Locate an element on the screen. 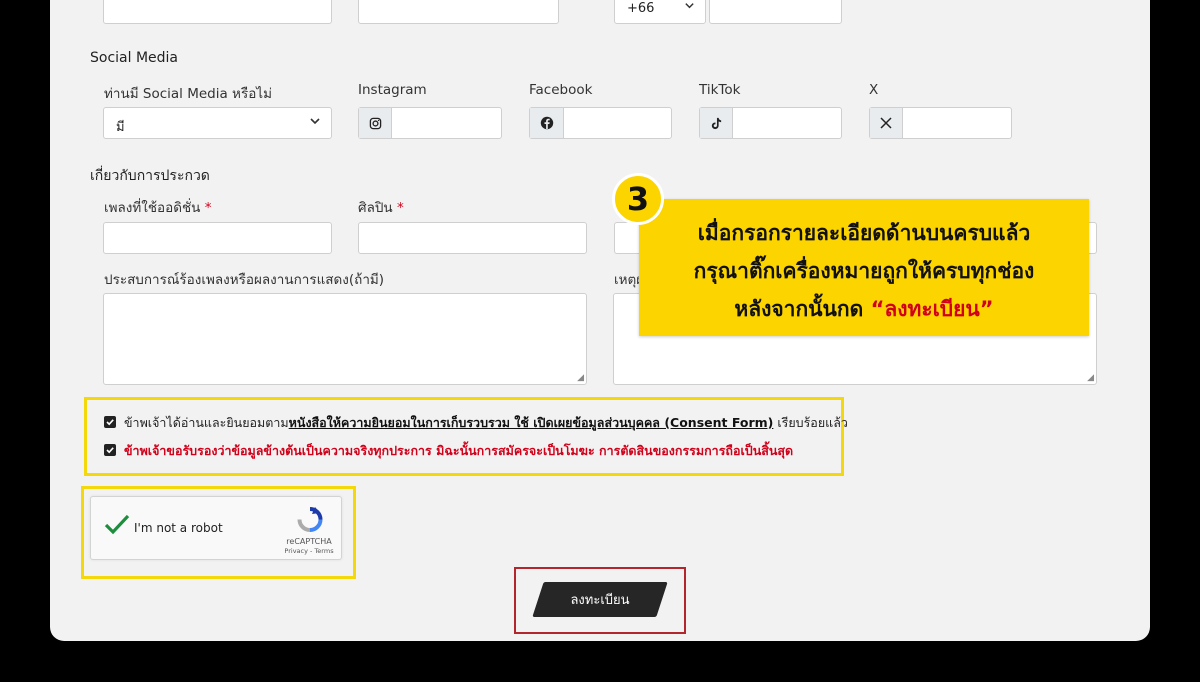 Image resolution: width=1200 pixels, height=682 pixels. x-icon is located at coordinates (886, 123).